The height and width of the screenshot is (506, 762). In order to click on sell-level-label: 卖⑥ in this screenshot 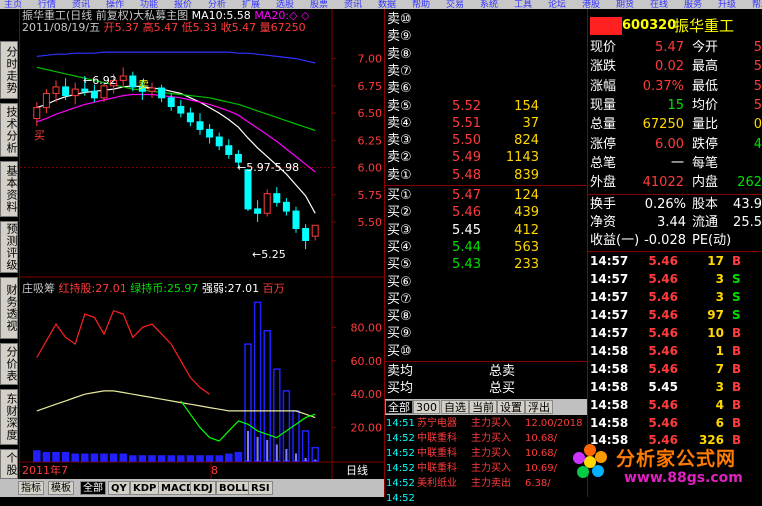, I will do `click(399, 89)`.